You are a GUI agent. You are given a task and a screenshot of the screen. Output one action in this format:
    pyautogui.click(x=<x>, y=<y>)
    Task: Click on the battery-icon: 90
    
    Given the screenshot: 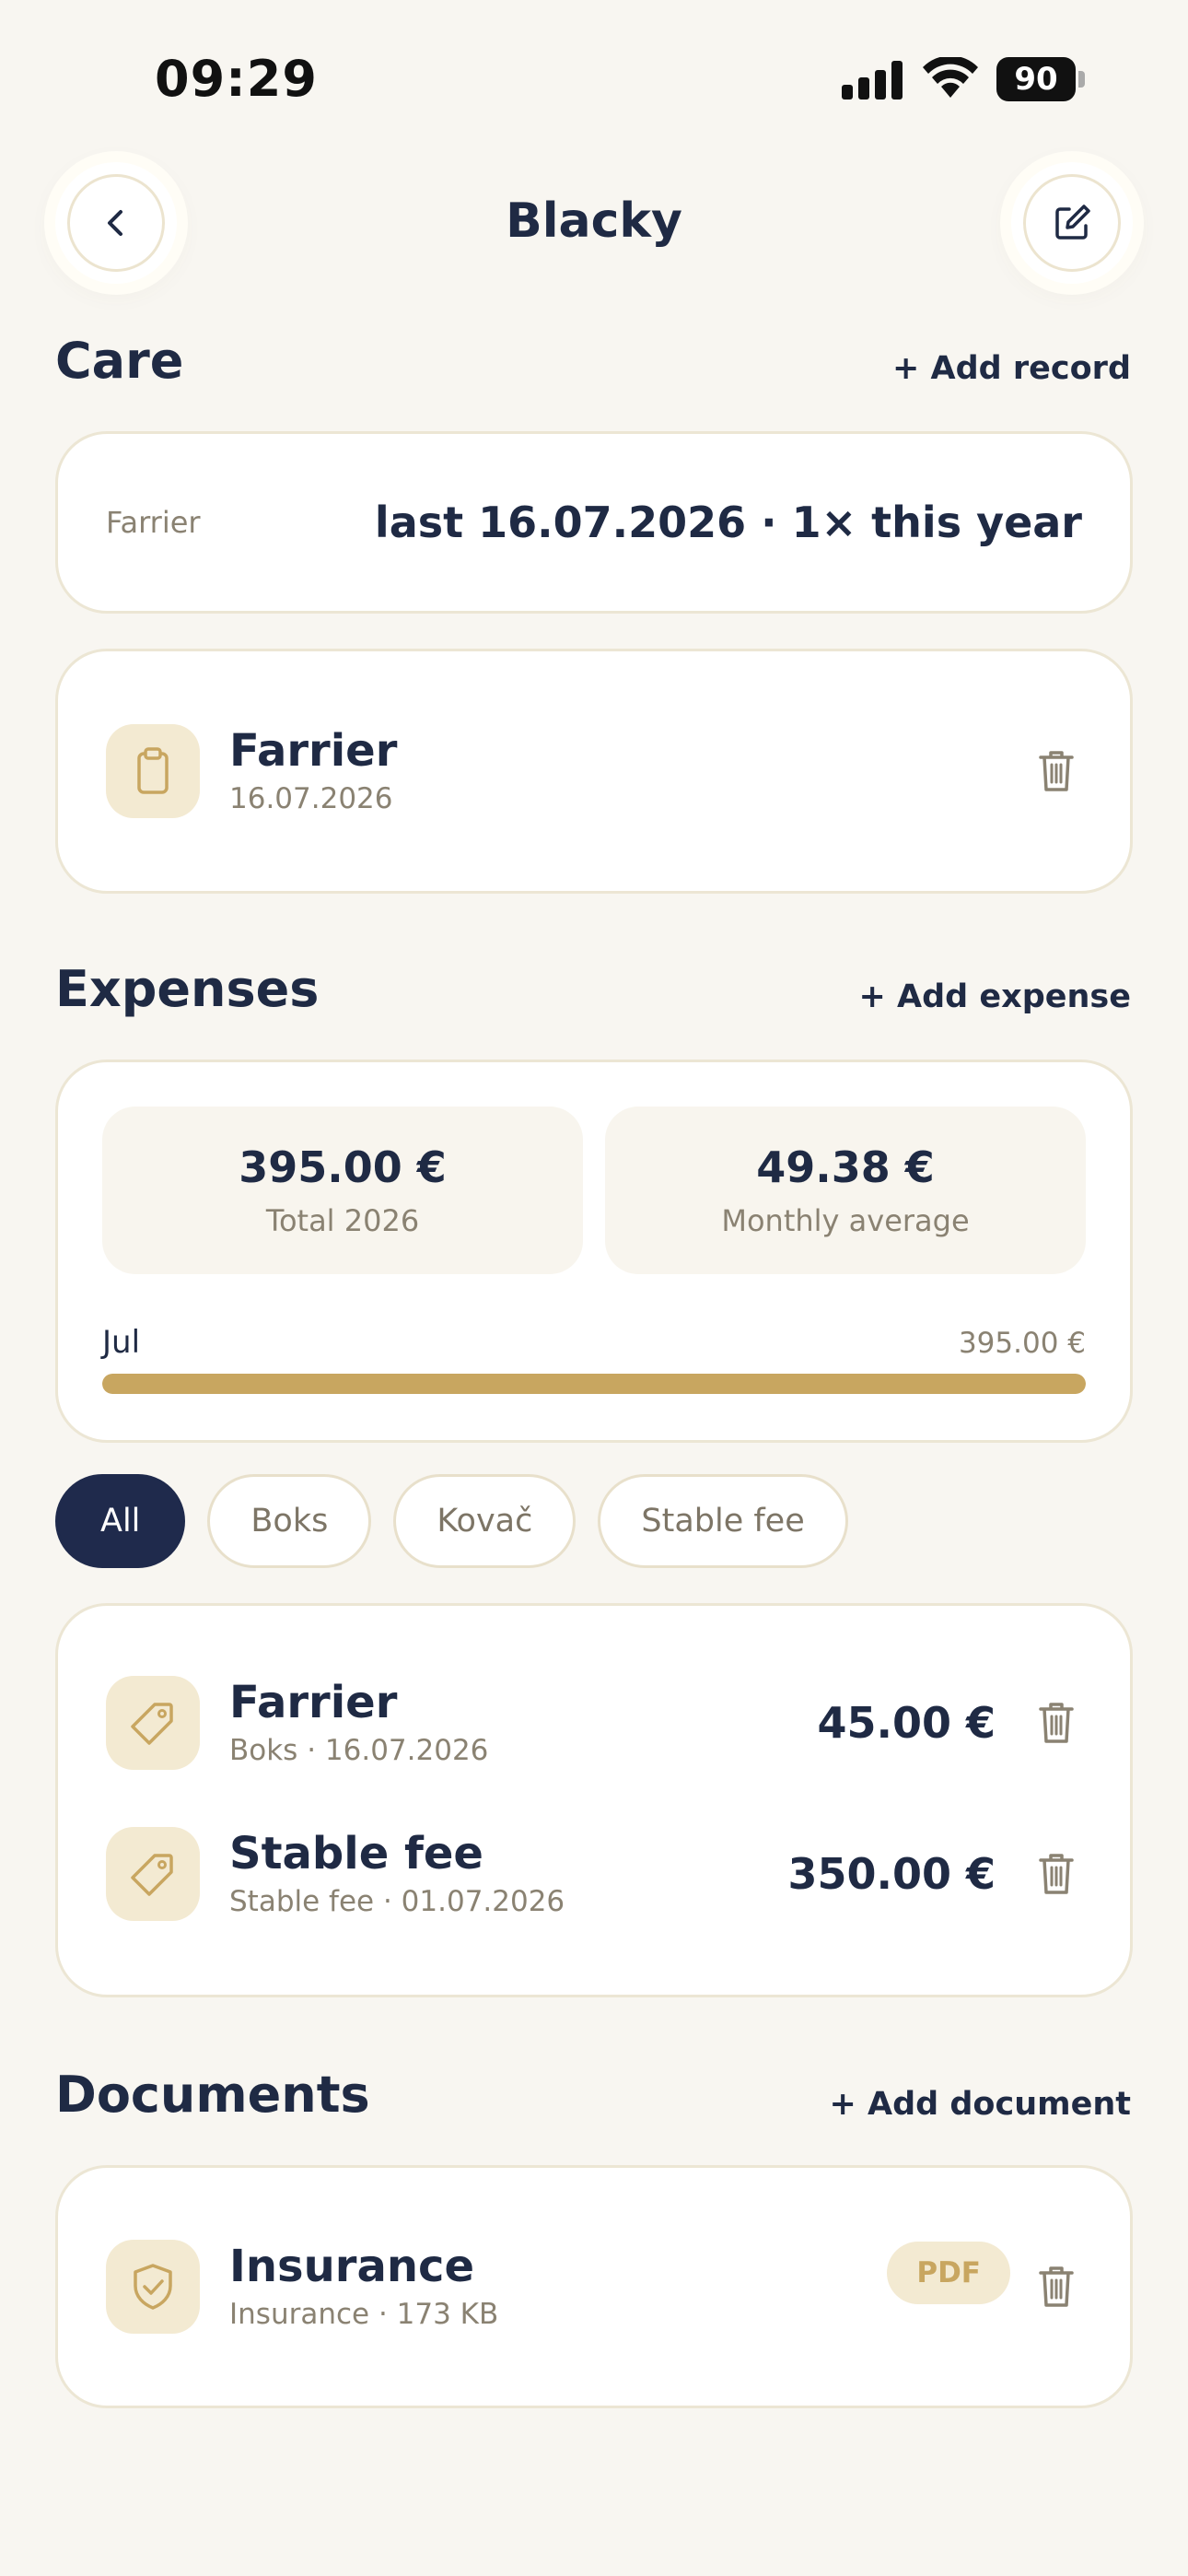 What is the action you would take?
    pyautogui.click(x=1040, y=79)
    